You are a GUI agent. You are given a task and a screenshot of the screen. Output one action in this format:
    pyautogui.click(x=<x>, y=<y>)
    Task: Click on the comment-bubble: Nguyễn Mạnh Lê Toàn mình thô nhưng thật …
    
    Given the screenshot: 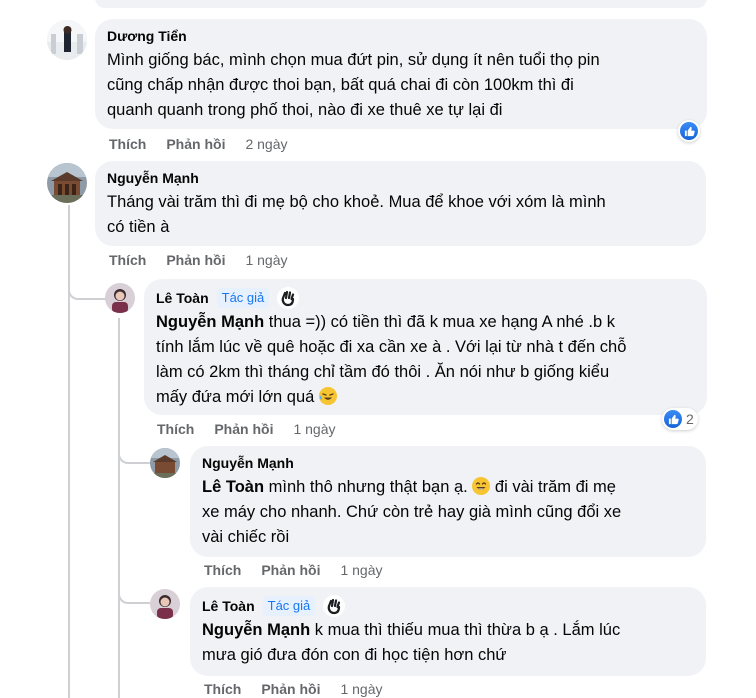 What is the action you would take?
    pyautogui.click(x=448, y=501)
    